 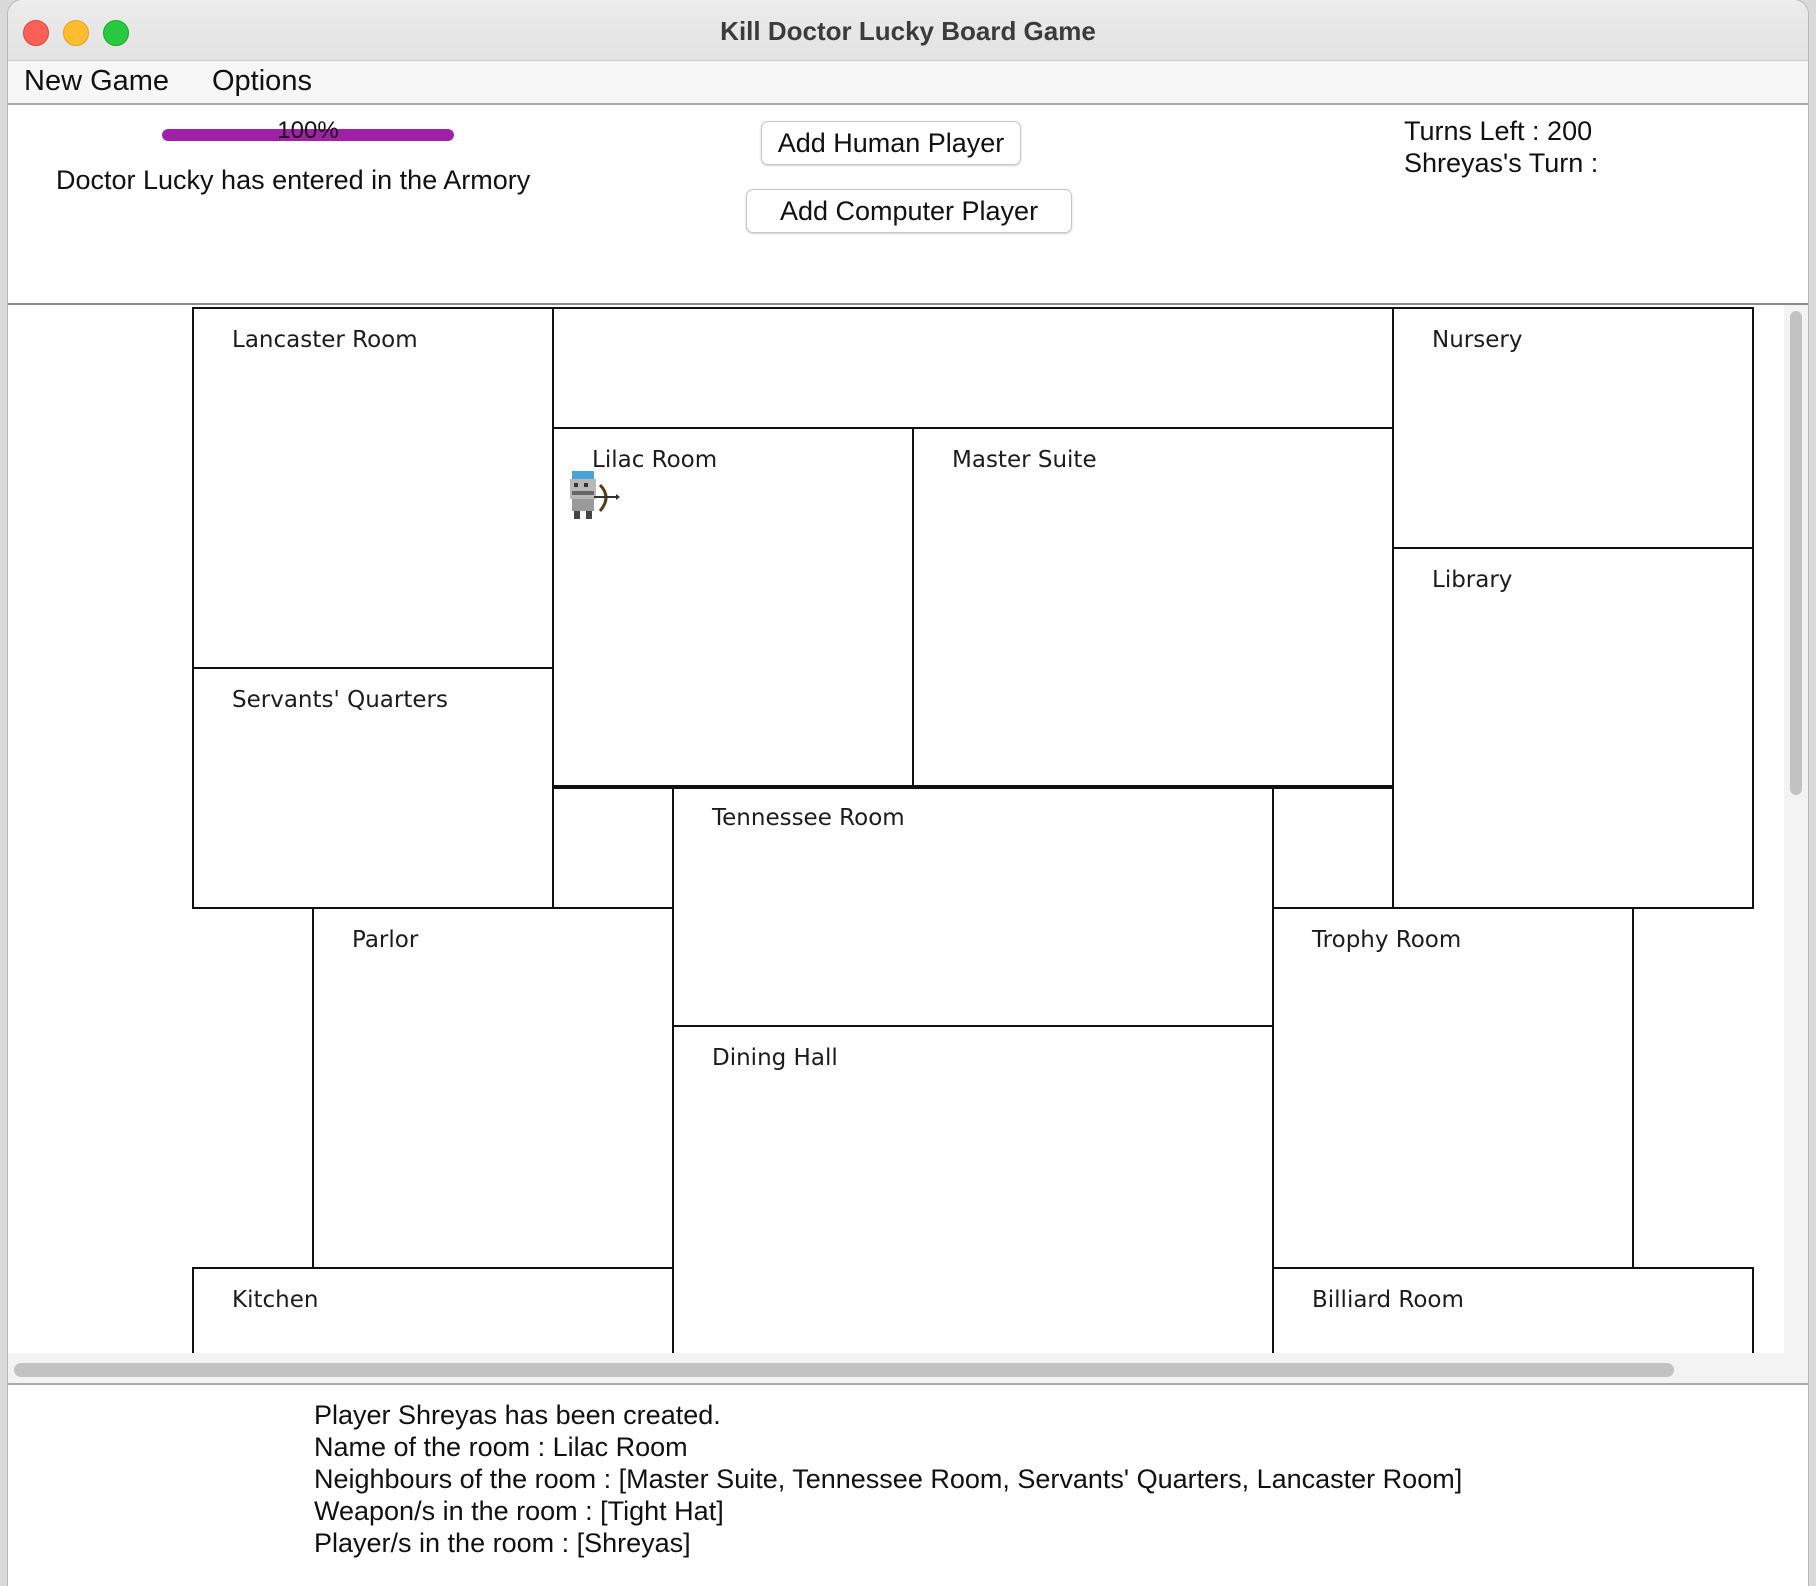 What do you see at coordinates (908, 83) in the screenshot?
I see `menu-bar: New Game Options` at bounding box center [908, 83].